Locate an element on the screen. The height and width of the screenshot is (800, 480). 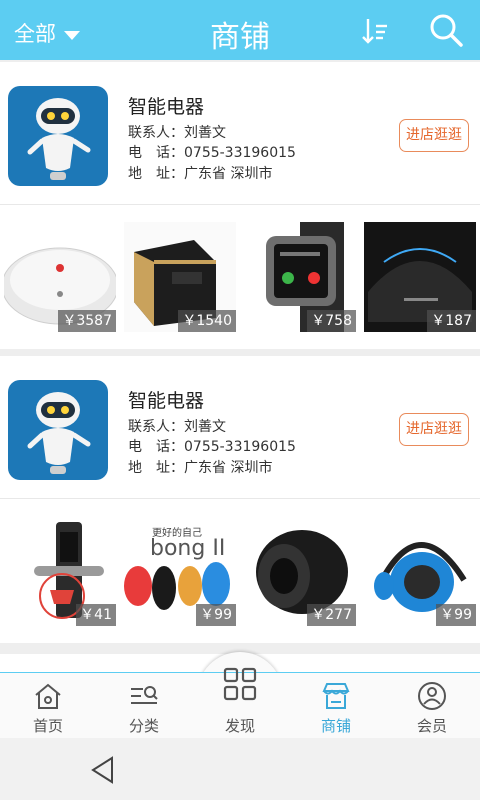
header-bar: 全部 商铺 is located at coordinates (240, 30).